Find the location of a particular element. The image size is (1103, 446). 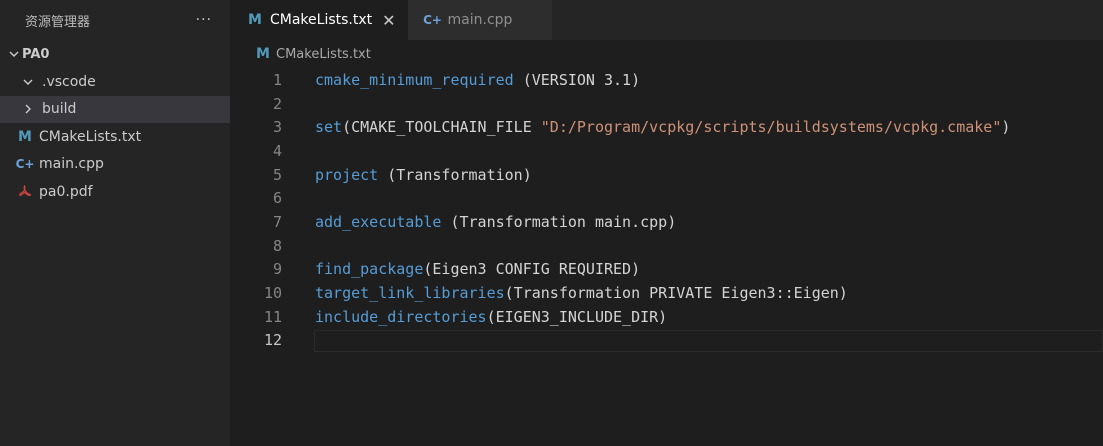

code-token: (EIGEN3_INCLUDE_DIR) is located at coordinates (577, 316).